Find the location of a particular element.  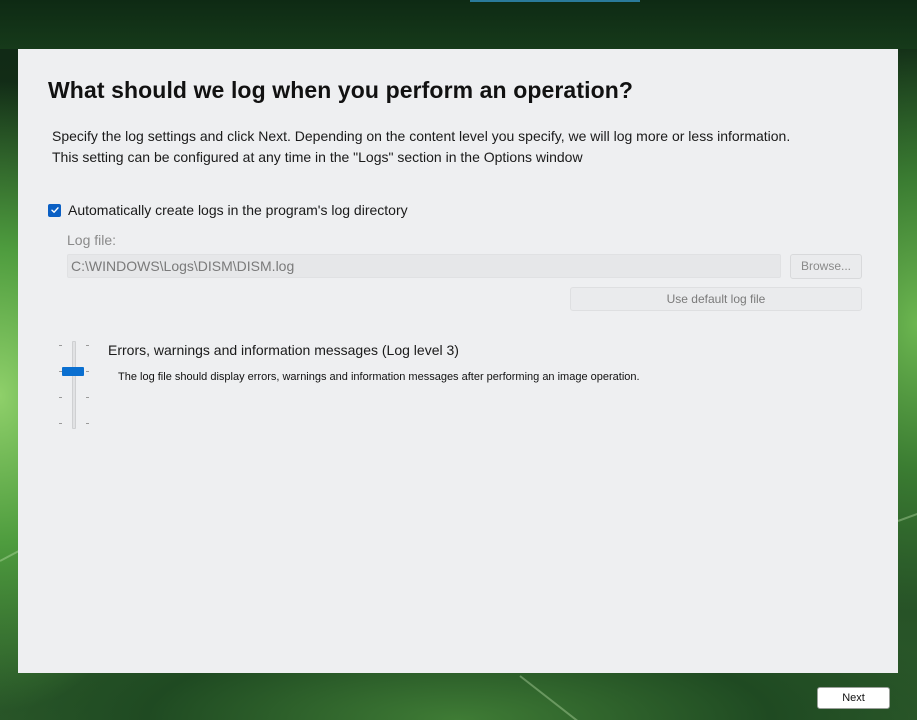

top-bar-highlight is located at coordinates (555, 1).